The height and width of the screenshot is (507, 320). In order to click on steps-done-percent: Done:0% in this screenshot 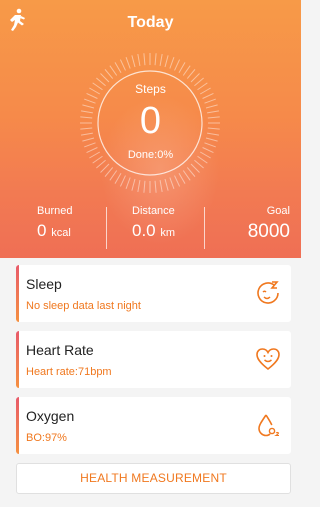, I will do `click(150, 155)`.